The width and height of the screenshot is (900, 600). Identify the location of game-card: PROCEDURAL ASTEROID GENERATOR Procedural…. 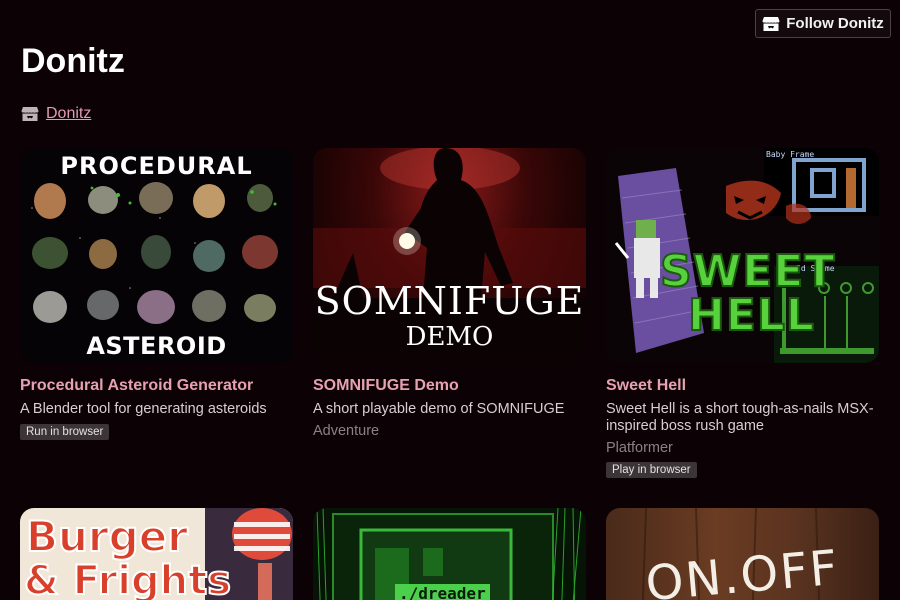
(156, 294).